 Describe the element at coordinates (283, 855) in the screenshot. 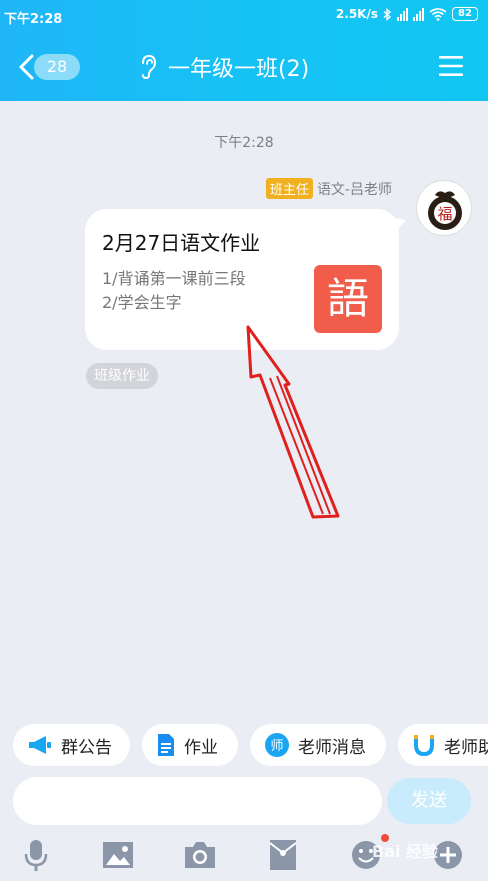

I see `red-packet-icon` at that location.